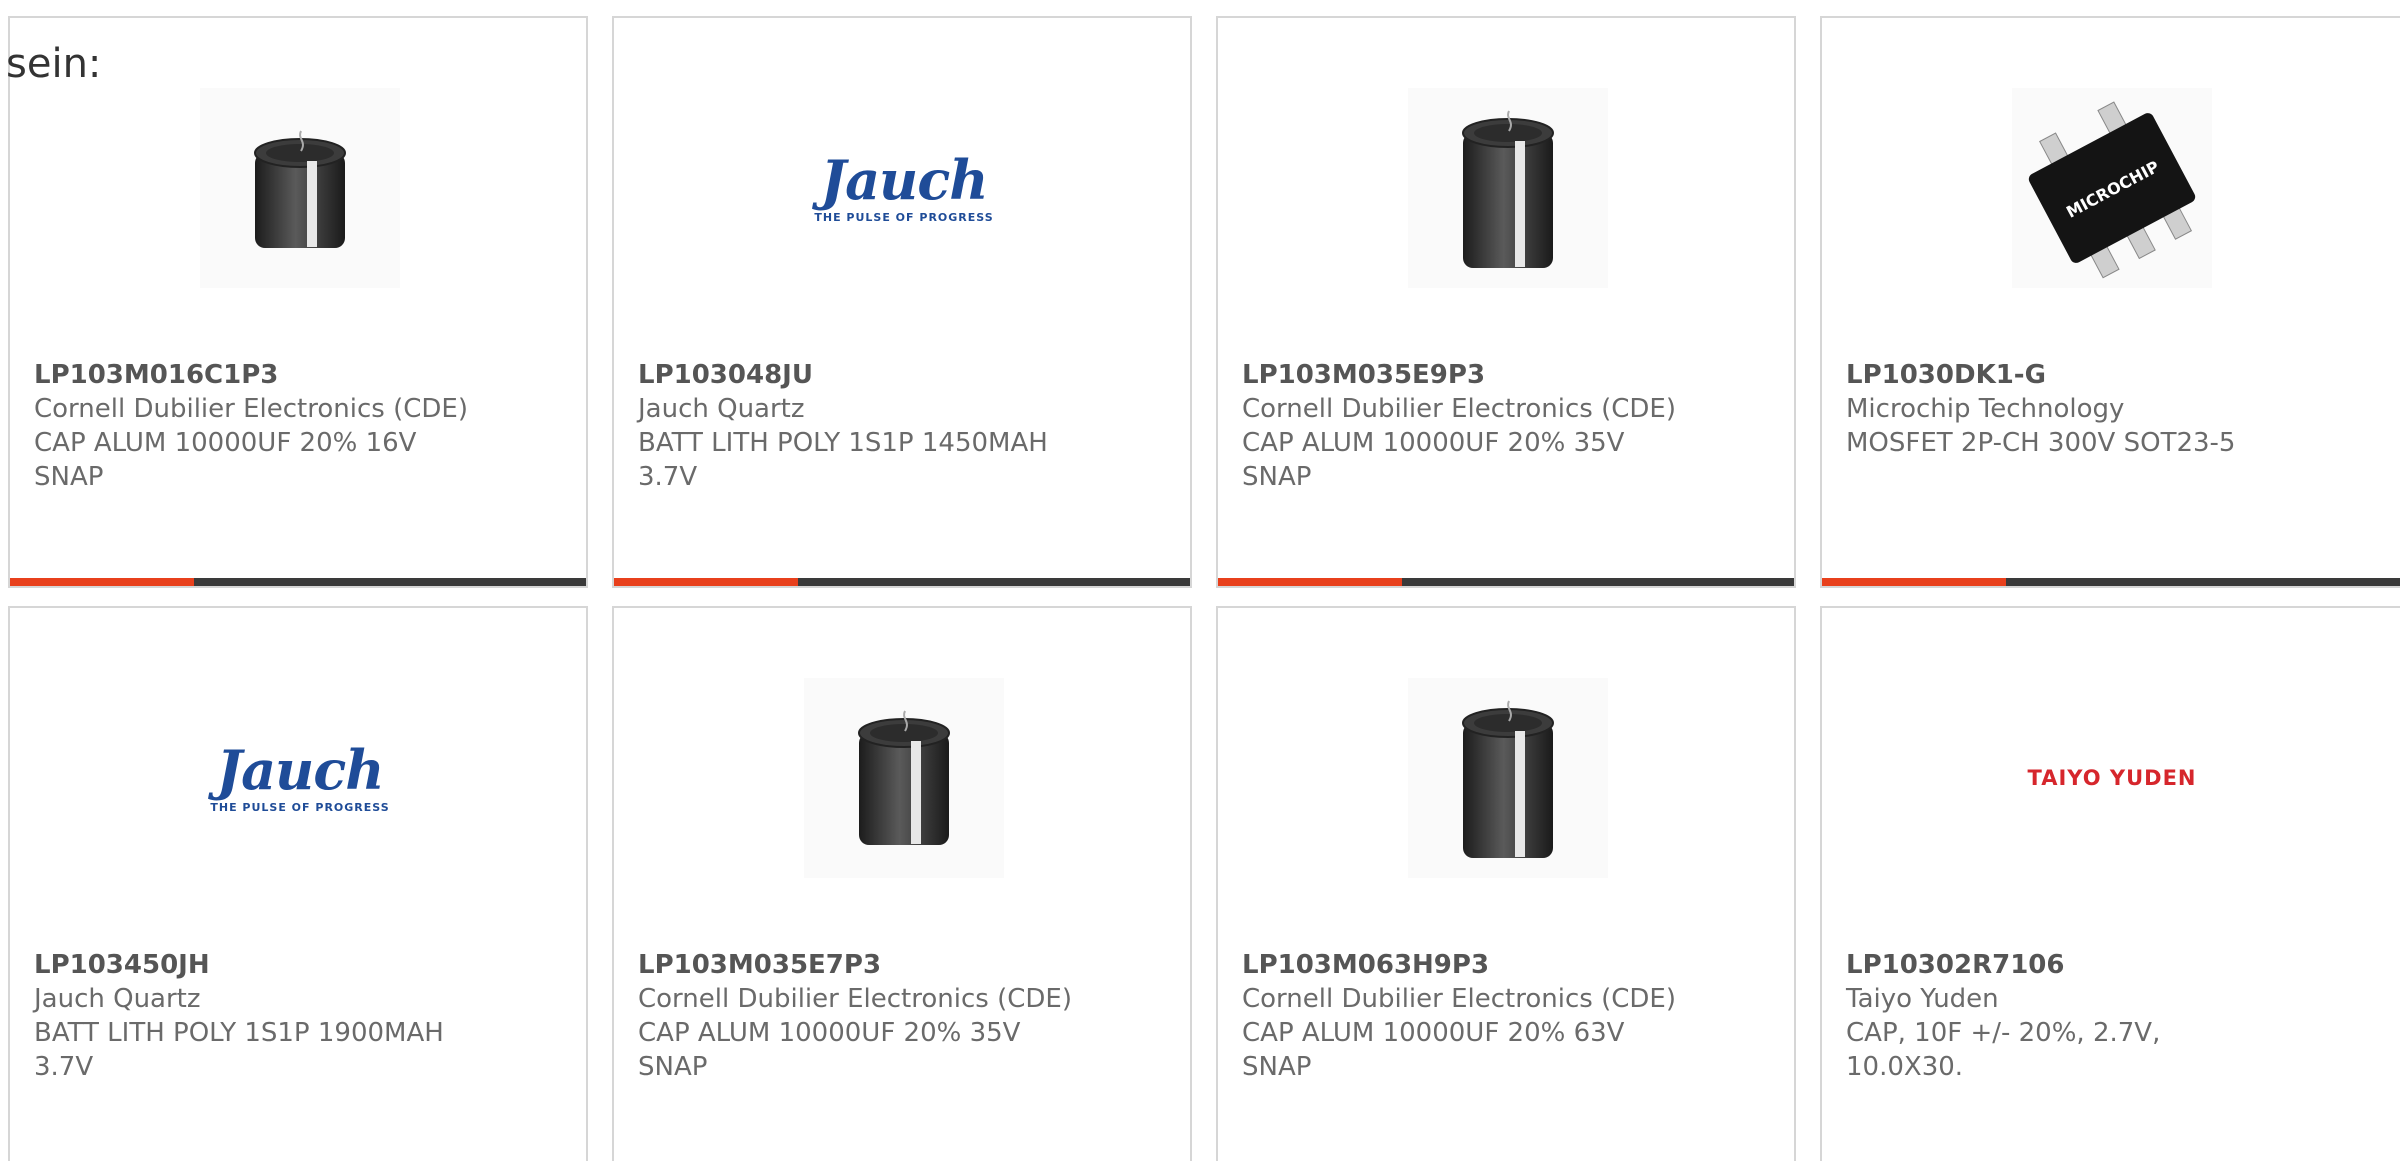 The image size is (2400, 1161). What do you see at coordinates (2003, 1050) in the screenshot?
I see `product-description: CAP, 10F +/- 20%, 2.7V, 10.0X30.` at bounding box center [2003, 1050].